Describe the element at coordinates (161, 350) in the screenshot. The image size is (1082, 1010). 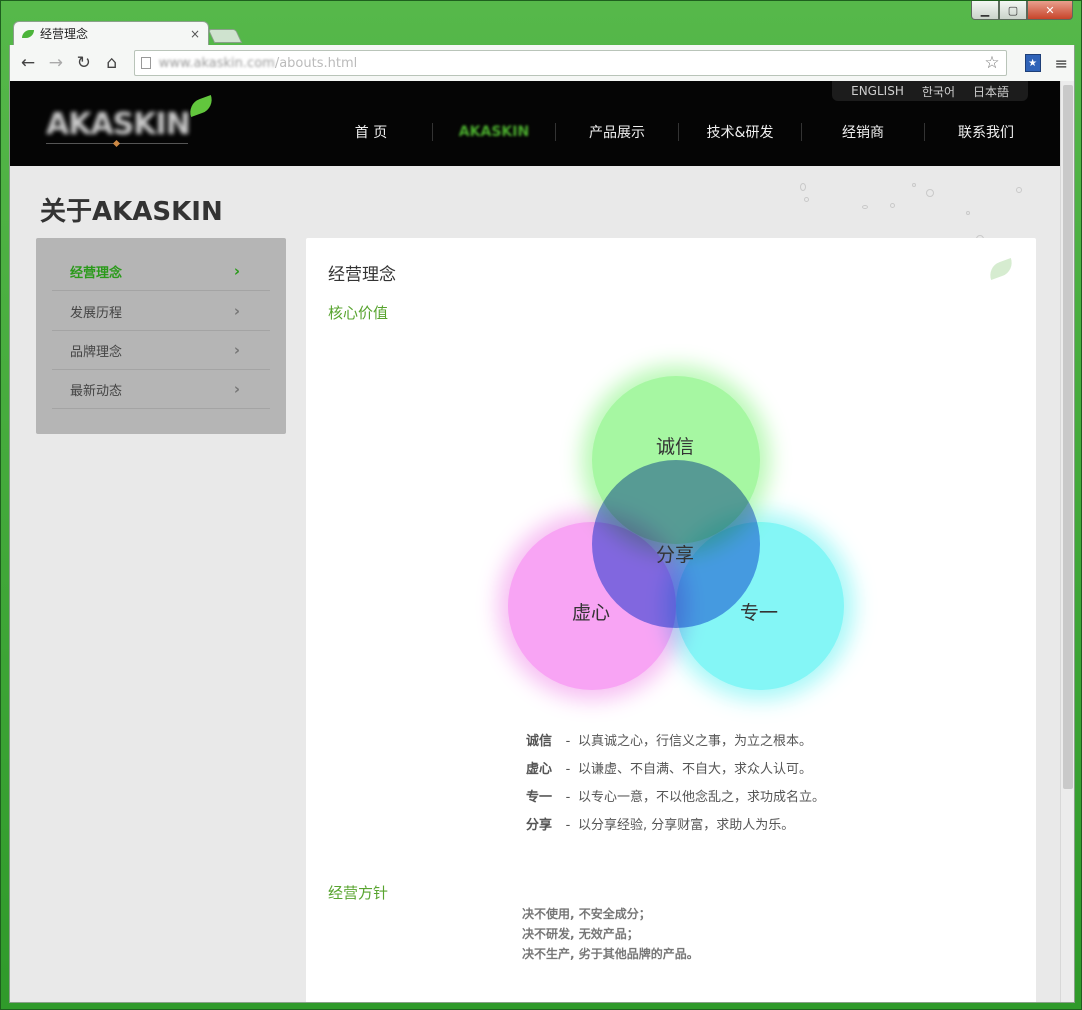
I see `sidebar-item-brand-philosophy: 品牌理念 ›` at that location.